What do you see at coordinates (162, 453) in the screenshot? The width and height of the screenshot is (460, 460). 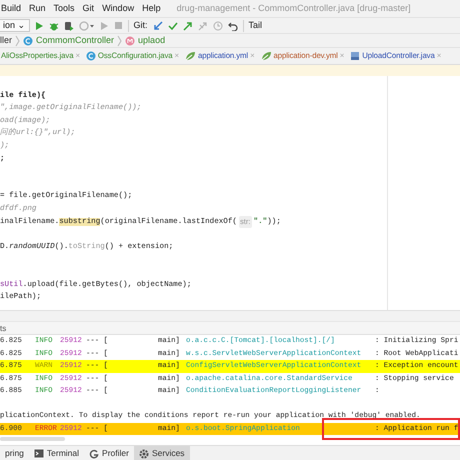 I see `tool-window-tab: Services` at bounding box center [162, 453].